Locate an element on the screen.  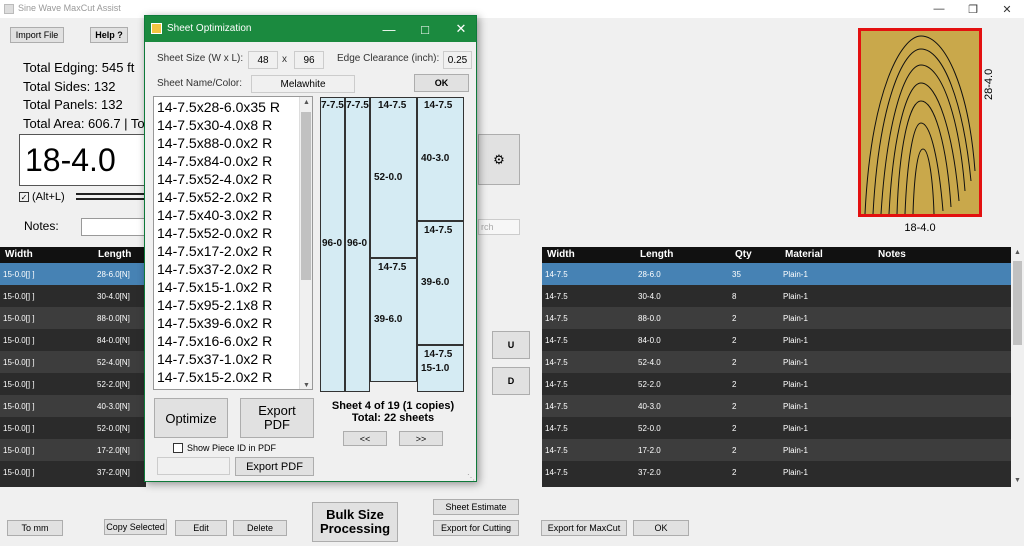
optimize-button: Optimize is located at coordinates (191, 418).